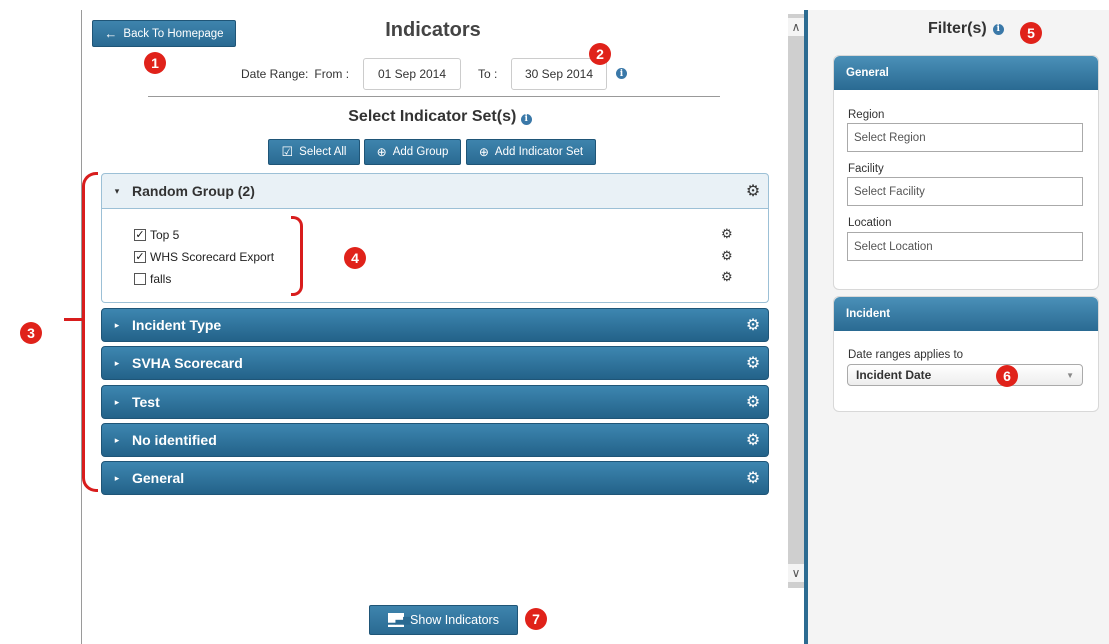  What do you see at coordinates (965, 191) in the screenshot?
I see `facility-input: Select Facility` at bounding box center [965, 191].